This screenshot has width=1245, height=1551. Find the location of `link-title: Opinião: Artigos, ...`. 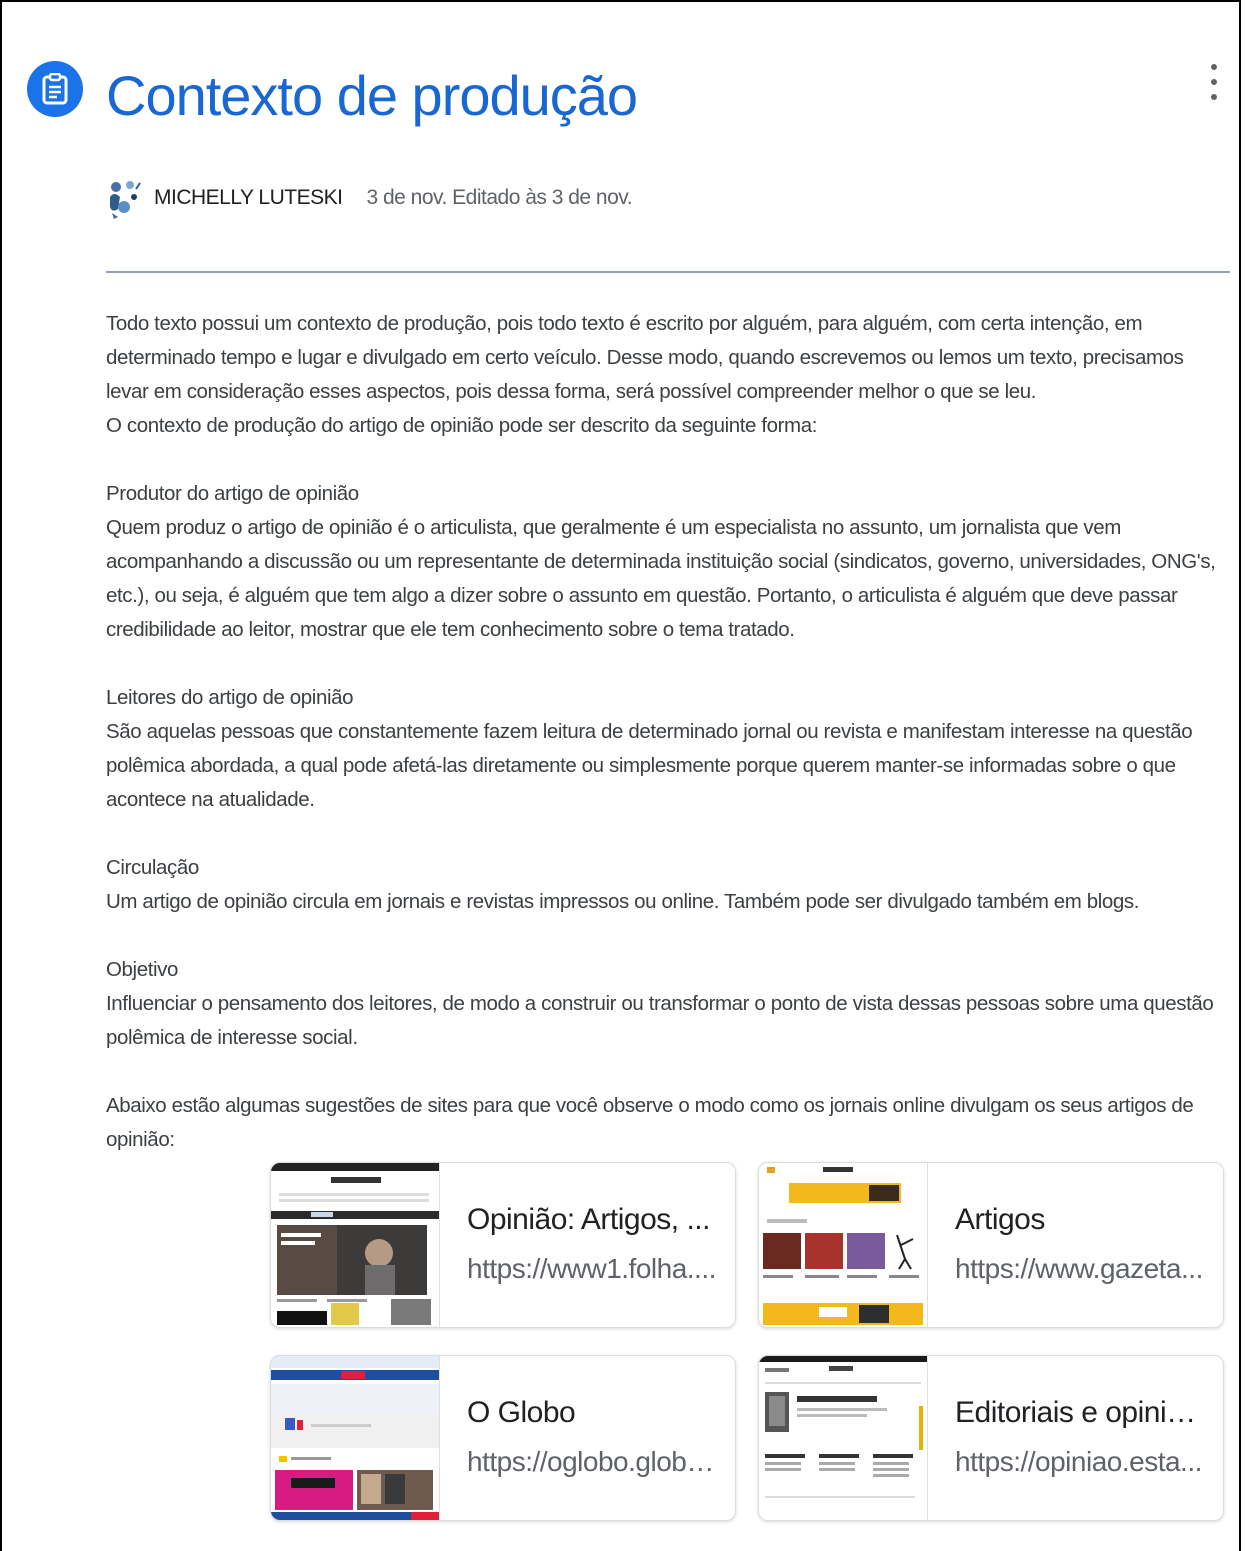

link-title: Opinião: Artigos, ... is located at coordinates (592, 1220).